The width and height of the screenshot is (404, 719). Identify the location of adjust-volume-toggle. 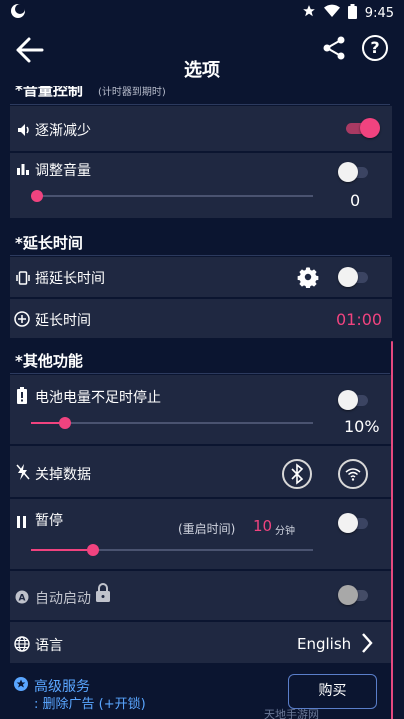
(355, 172).